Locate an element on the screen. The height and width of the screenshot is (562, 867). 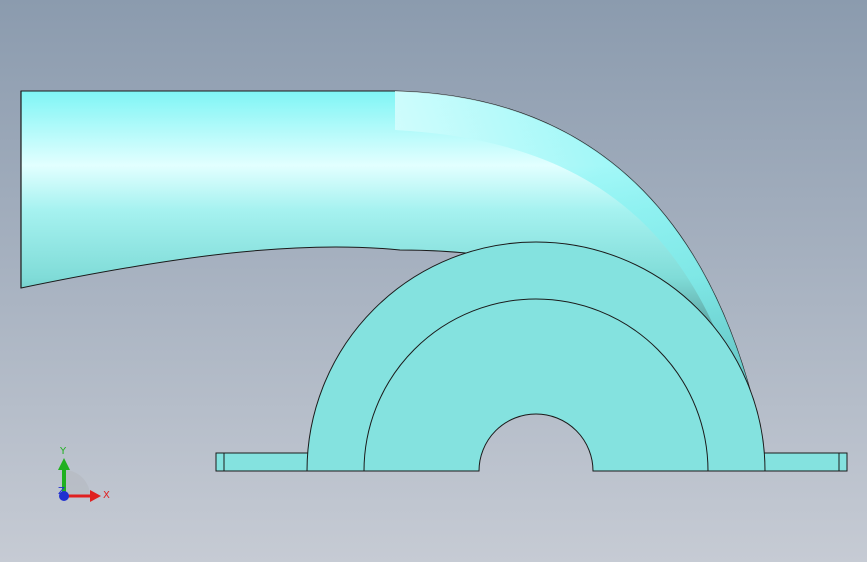
triad-x-arrow is located at coordinates (95, 496).